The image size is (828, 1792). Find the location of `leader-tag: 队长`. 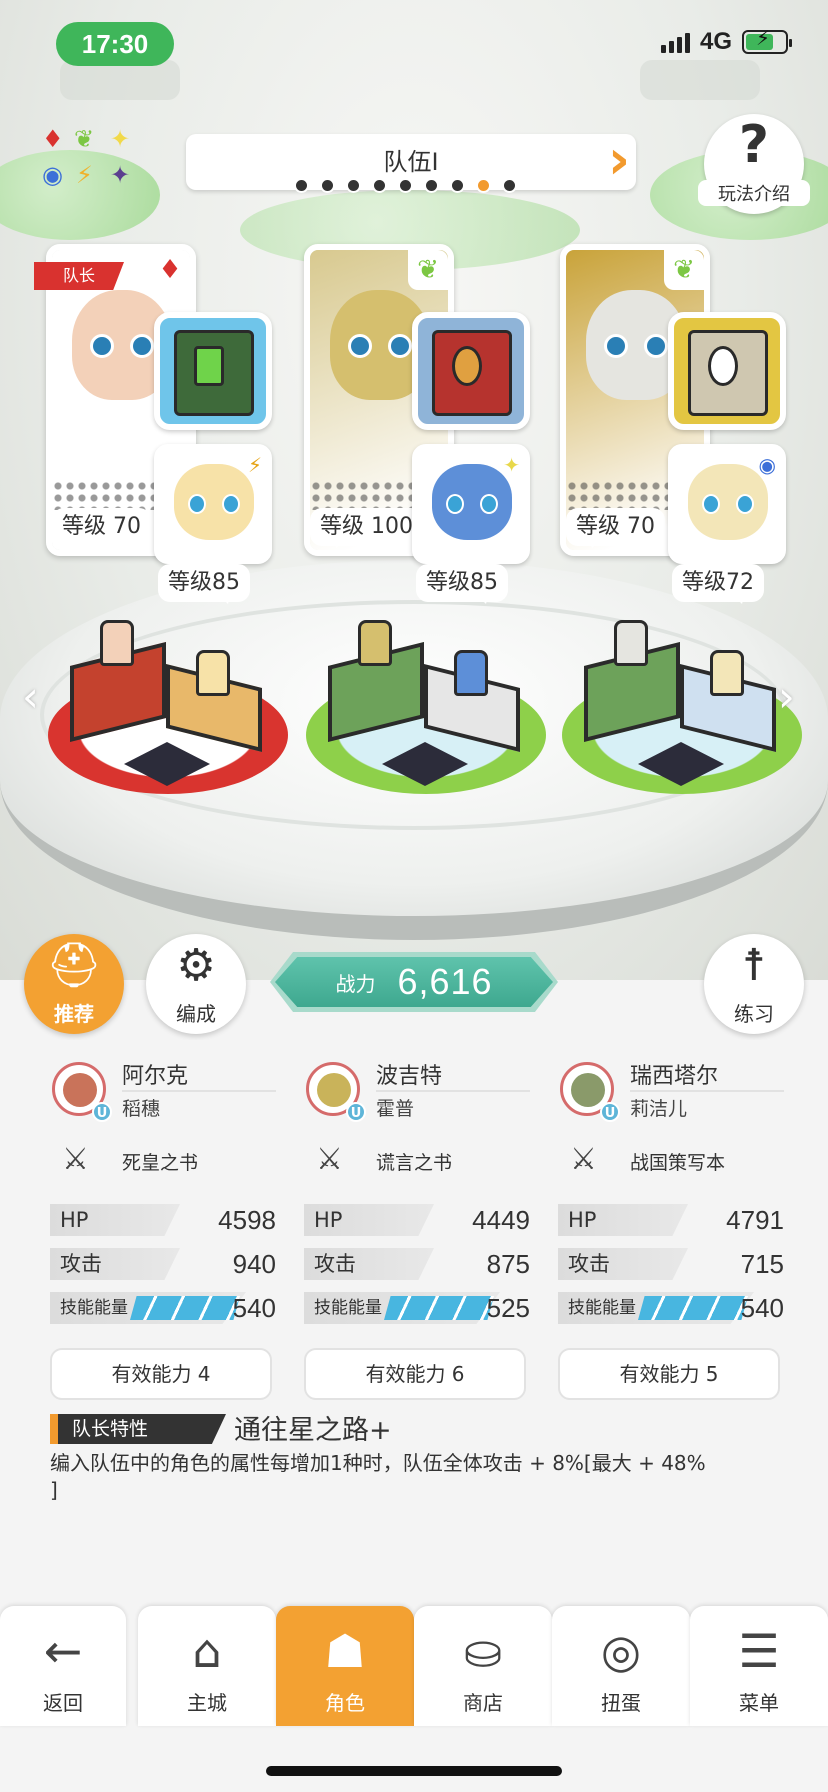

leader-tag: 队长 is located at coordinates (79, 276).